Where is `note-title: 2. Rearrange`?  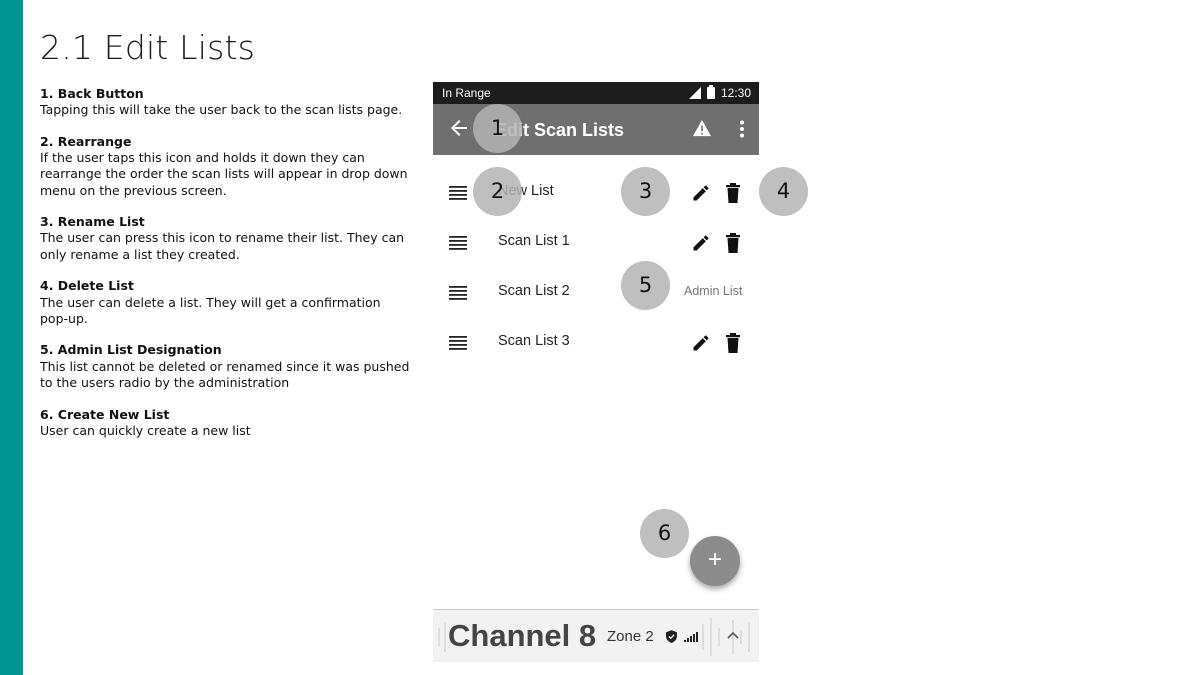 note-title: 2. Rearrange is located at coordinates (86, 141).